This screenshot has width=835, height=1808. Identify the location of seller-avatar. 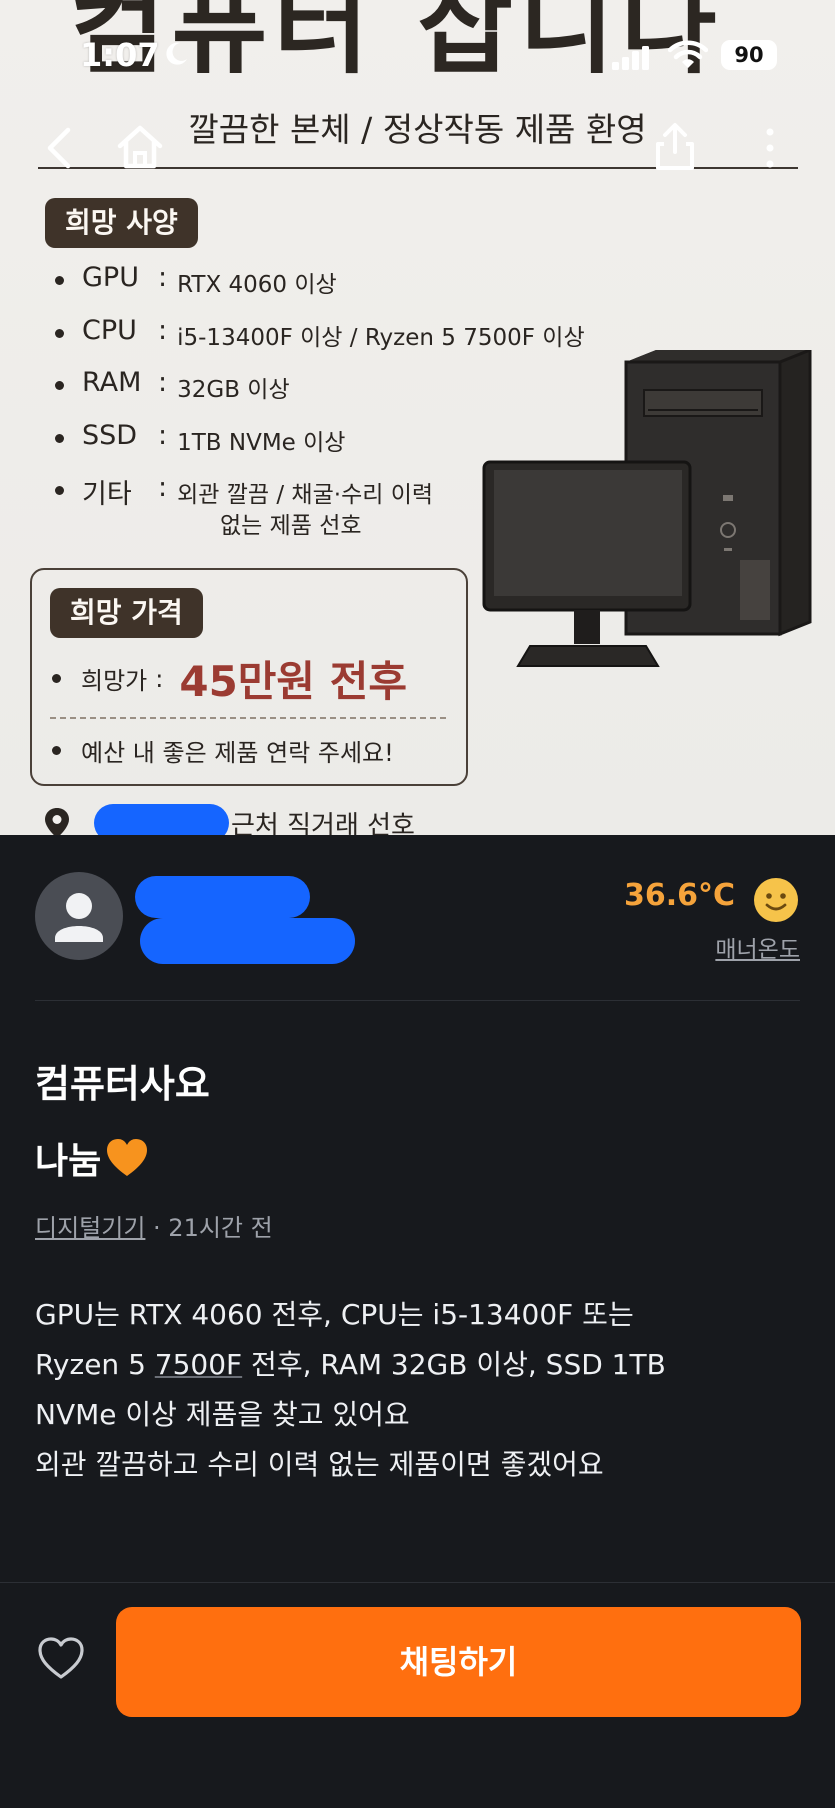
(79, 916).